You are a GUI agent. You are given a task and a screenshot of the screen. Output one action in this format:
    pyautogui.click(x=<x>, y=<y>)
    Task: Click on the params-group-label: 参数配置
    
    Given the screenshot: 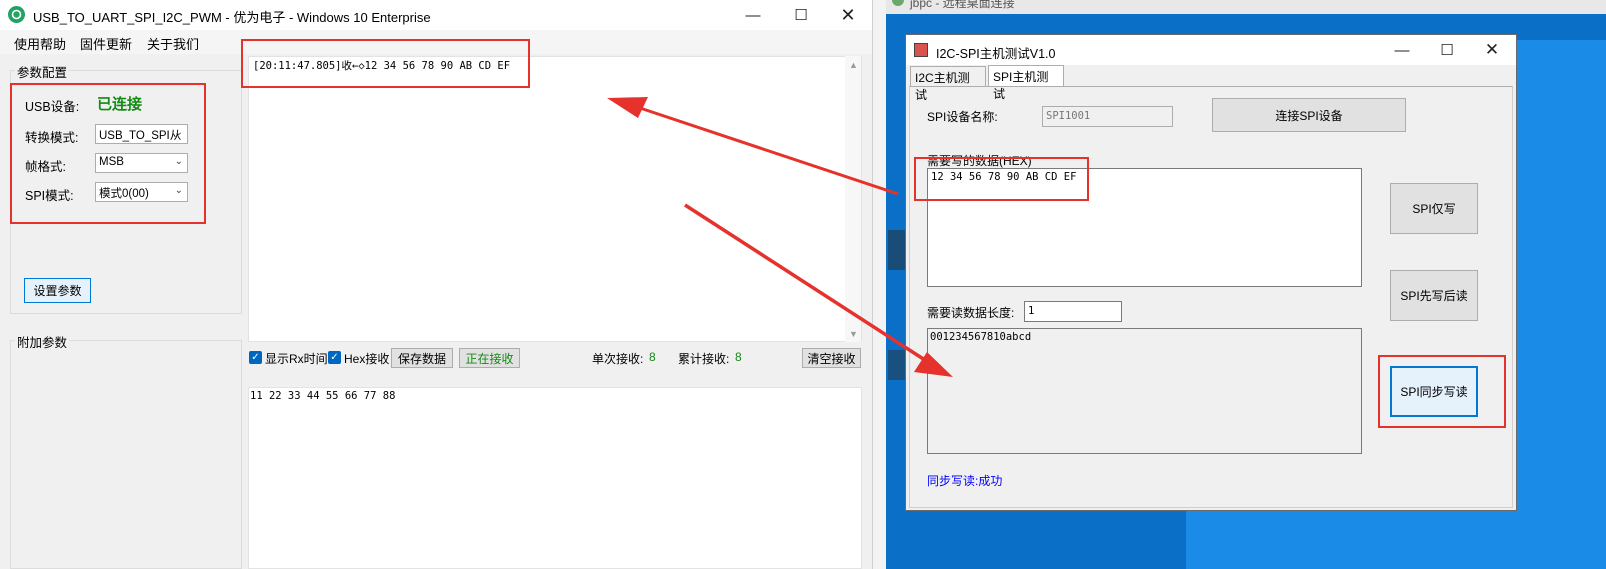 What is the action you would take?
    pyautogui.click(x=42, y=71)
    